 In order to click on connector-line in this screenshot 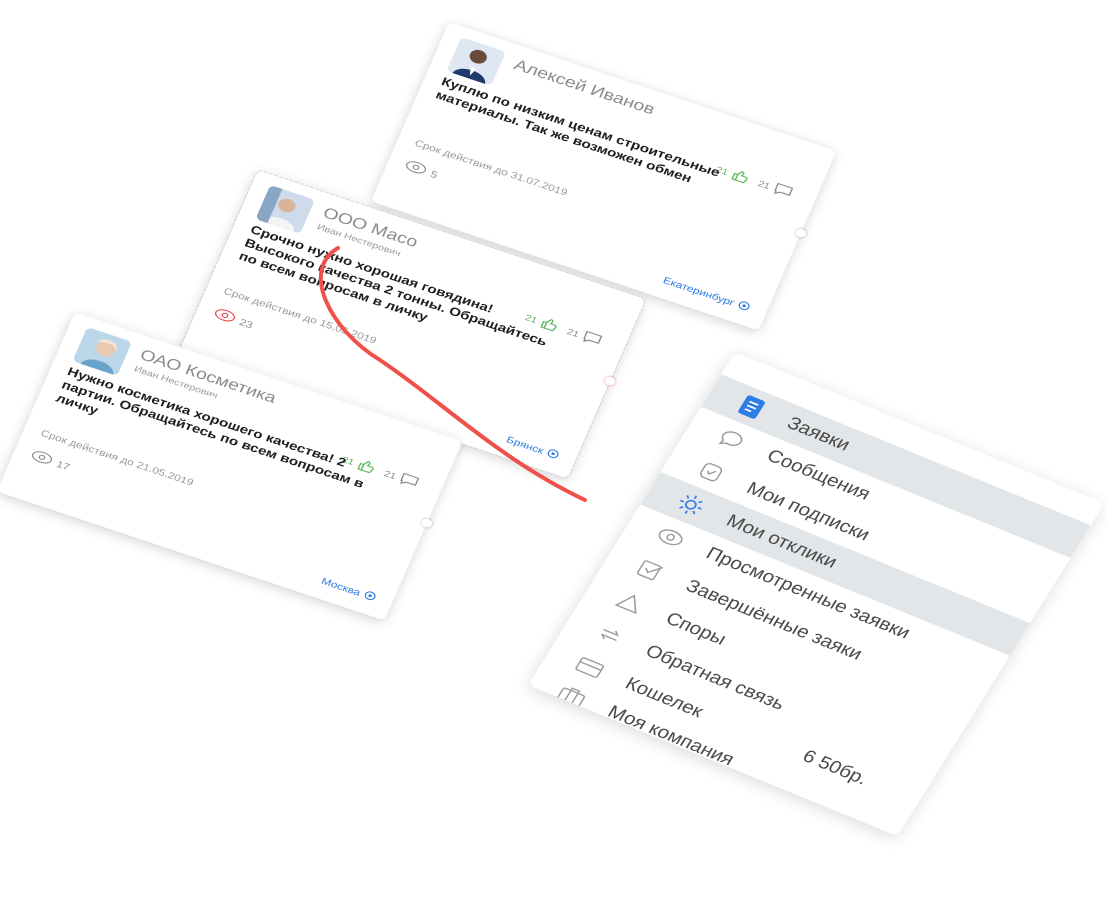, I will do `click(452, 374)`.